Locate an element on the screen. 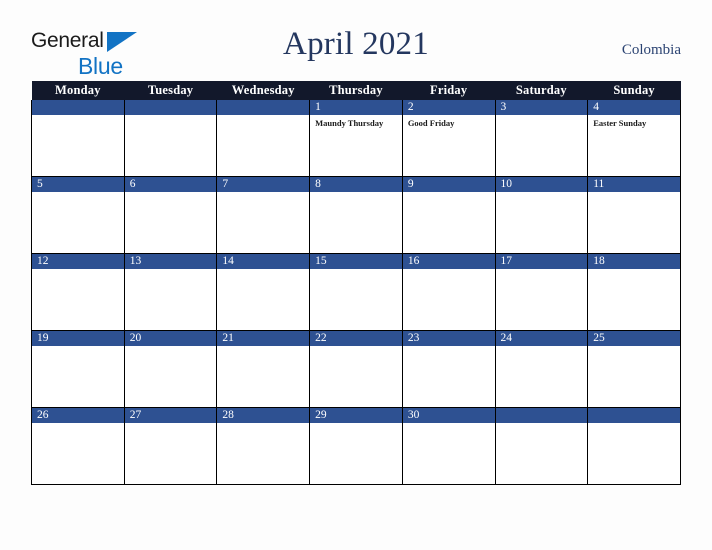  weekday-header-tuesday: Tuesday is located at coordinates (170, 90).